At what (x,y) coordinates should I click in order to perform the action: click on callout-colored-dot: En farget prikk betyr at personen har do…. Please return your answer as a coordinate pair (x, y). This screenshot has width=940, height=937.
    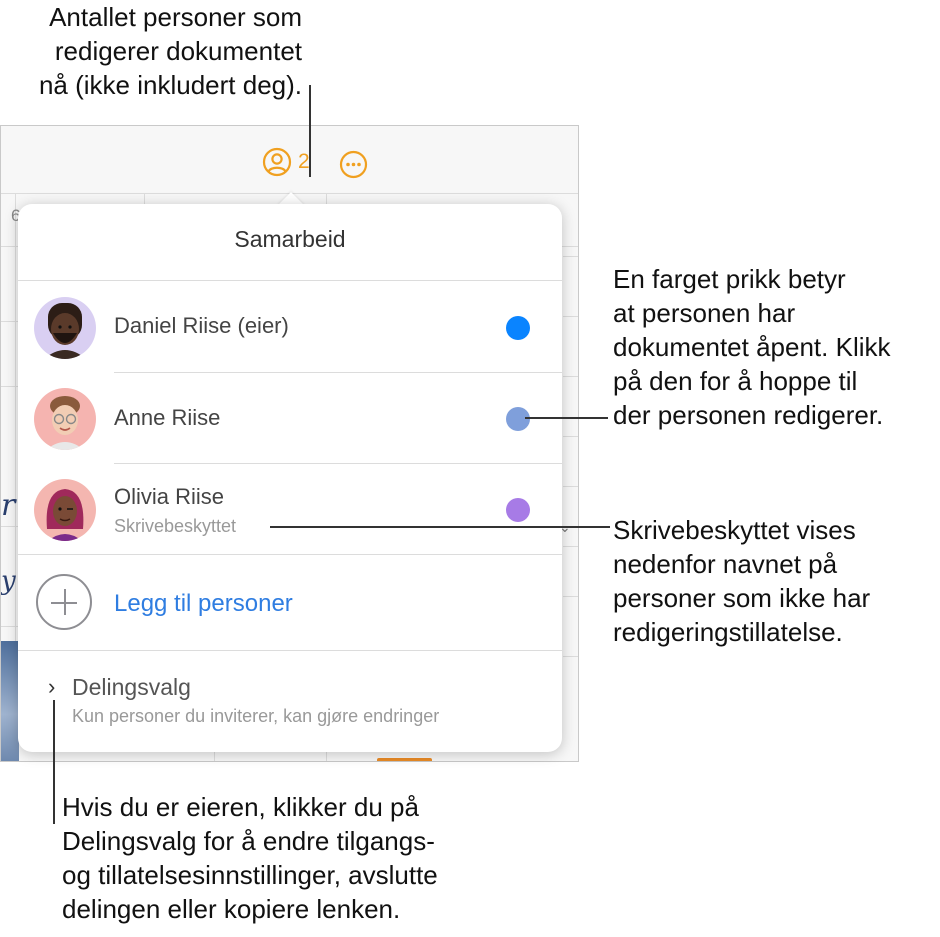
    Looking at the image, I should click on (752, 347).